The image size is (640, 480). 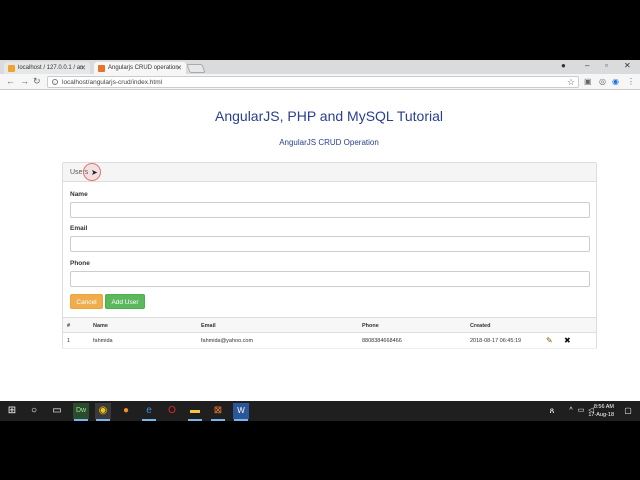 What do you see at coordinates (631, 81) in the screenshot?
I see `menu-icon: ⋮` at bounding box center [631, 81].